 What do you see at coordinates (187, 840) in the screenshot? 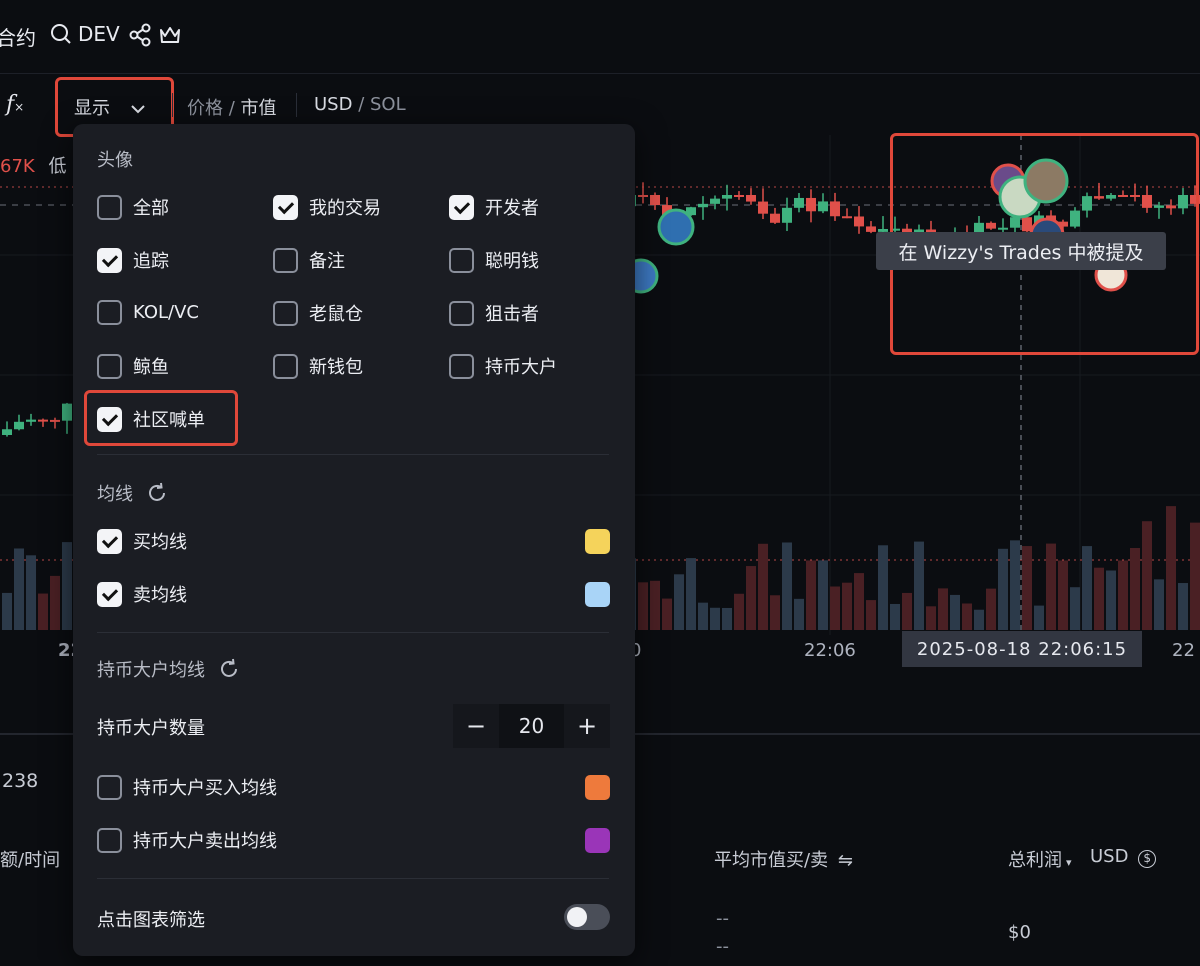
I see `holder-option-sell-ma: 持币大户卖出均线` at bounding box center [187, 840].